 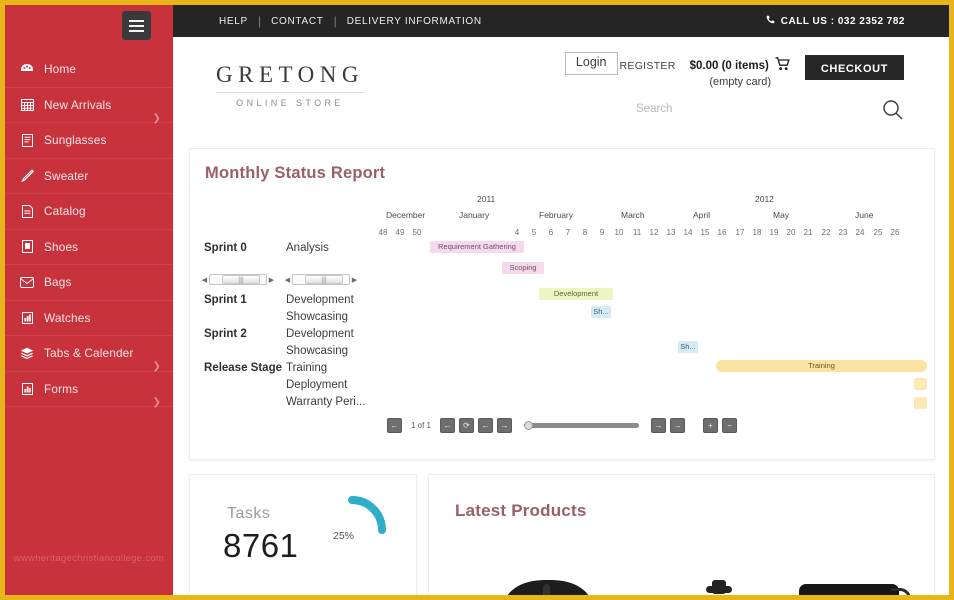 I want to click on gantt-week: 23, so click(x=843, y=232).